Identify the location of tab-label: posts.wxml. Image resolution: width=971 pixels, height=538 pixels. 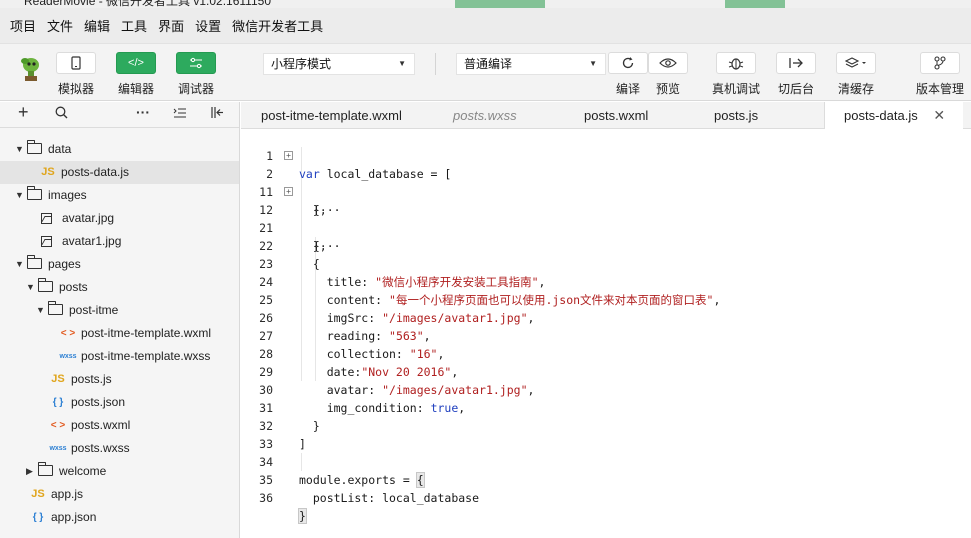
(616, 115).